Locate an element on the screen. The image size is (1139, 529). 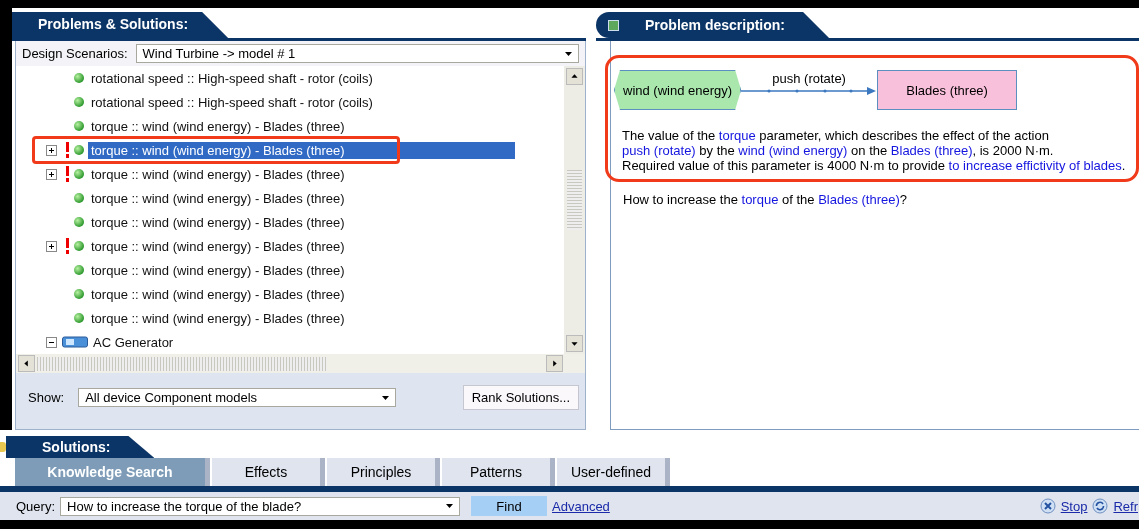
horizontal-scrollbar is located at coordinates (300, 363).